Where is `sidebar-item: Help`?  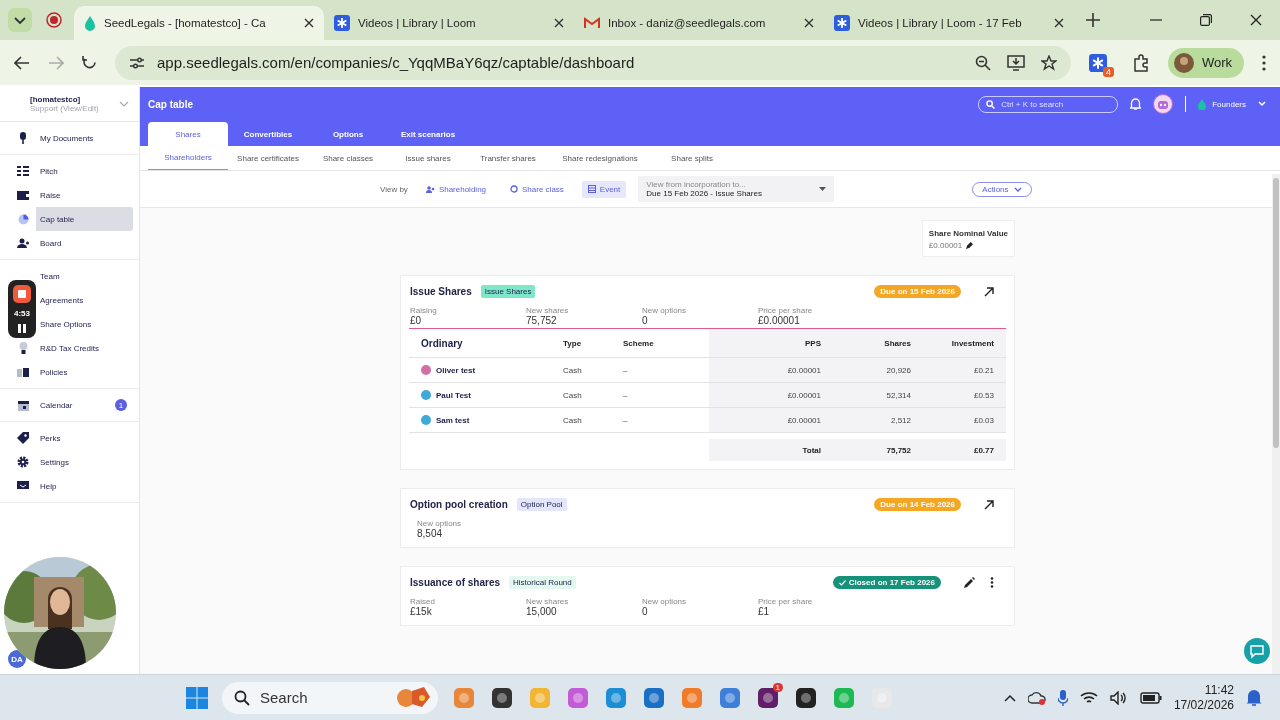 sidebar-item: Help is located at coordinates (84, 486).